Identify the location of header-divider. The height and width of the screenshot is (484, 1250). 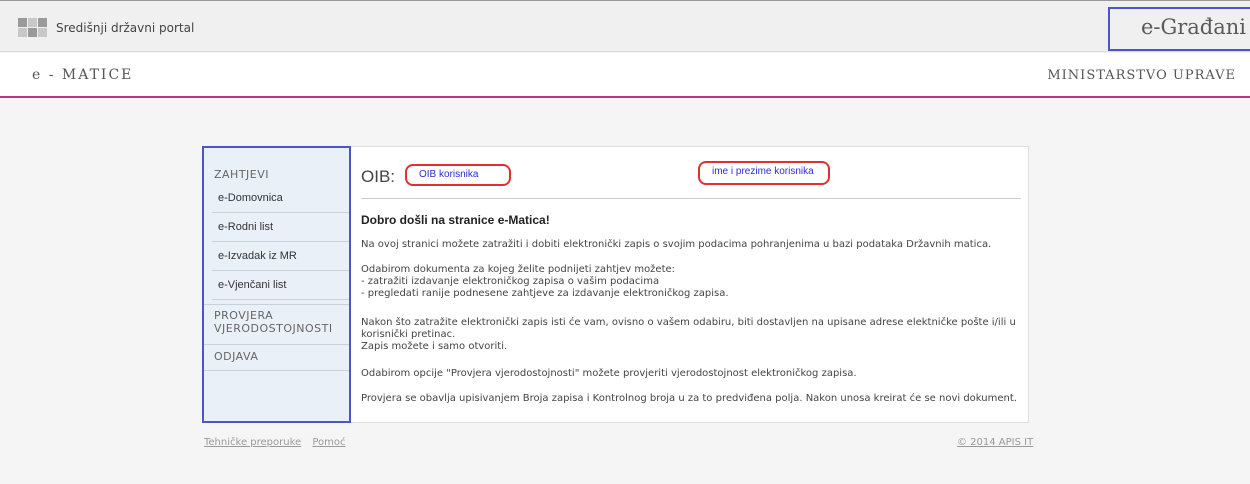
(691, 198).